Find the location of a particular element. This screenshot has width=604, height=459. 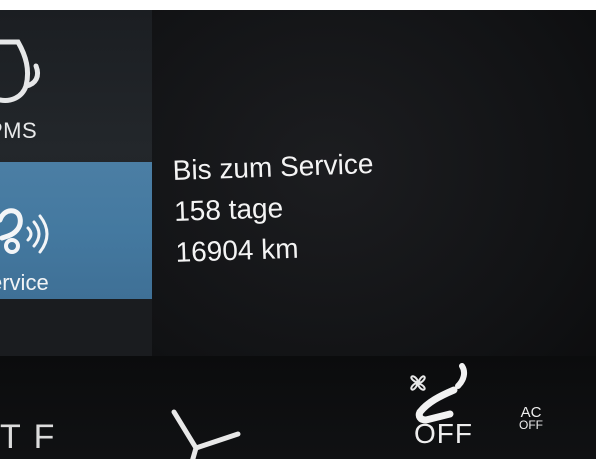

ac-button: AC OFF is located at coordinates (531, 418).